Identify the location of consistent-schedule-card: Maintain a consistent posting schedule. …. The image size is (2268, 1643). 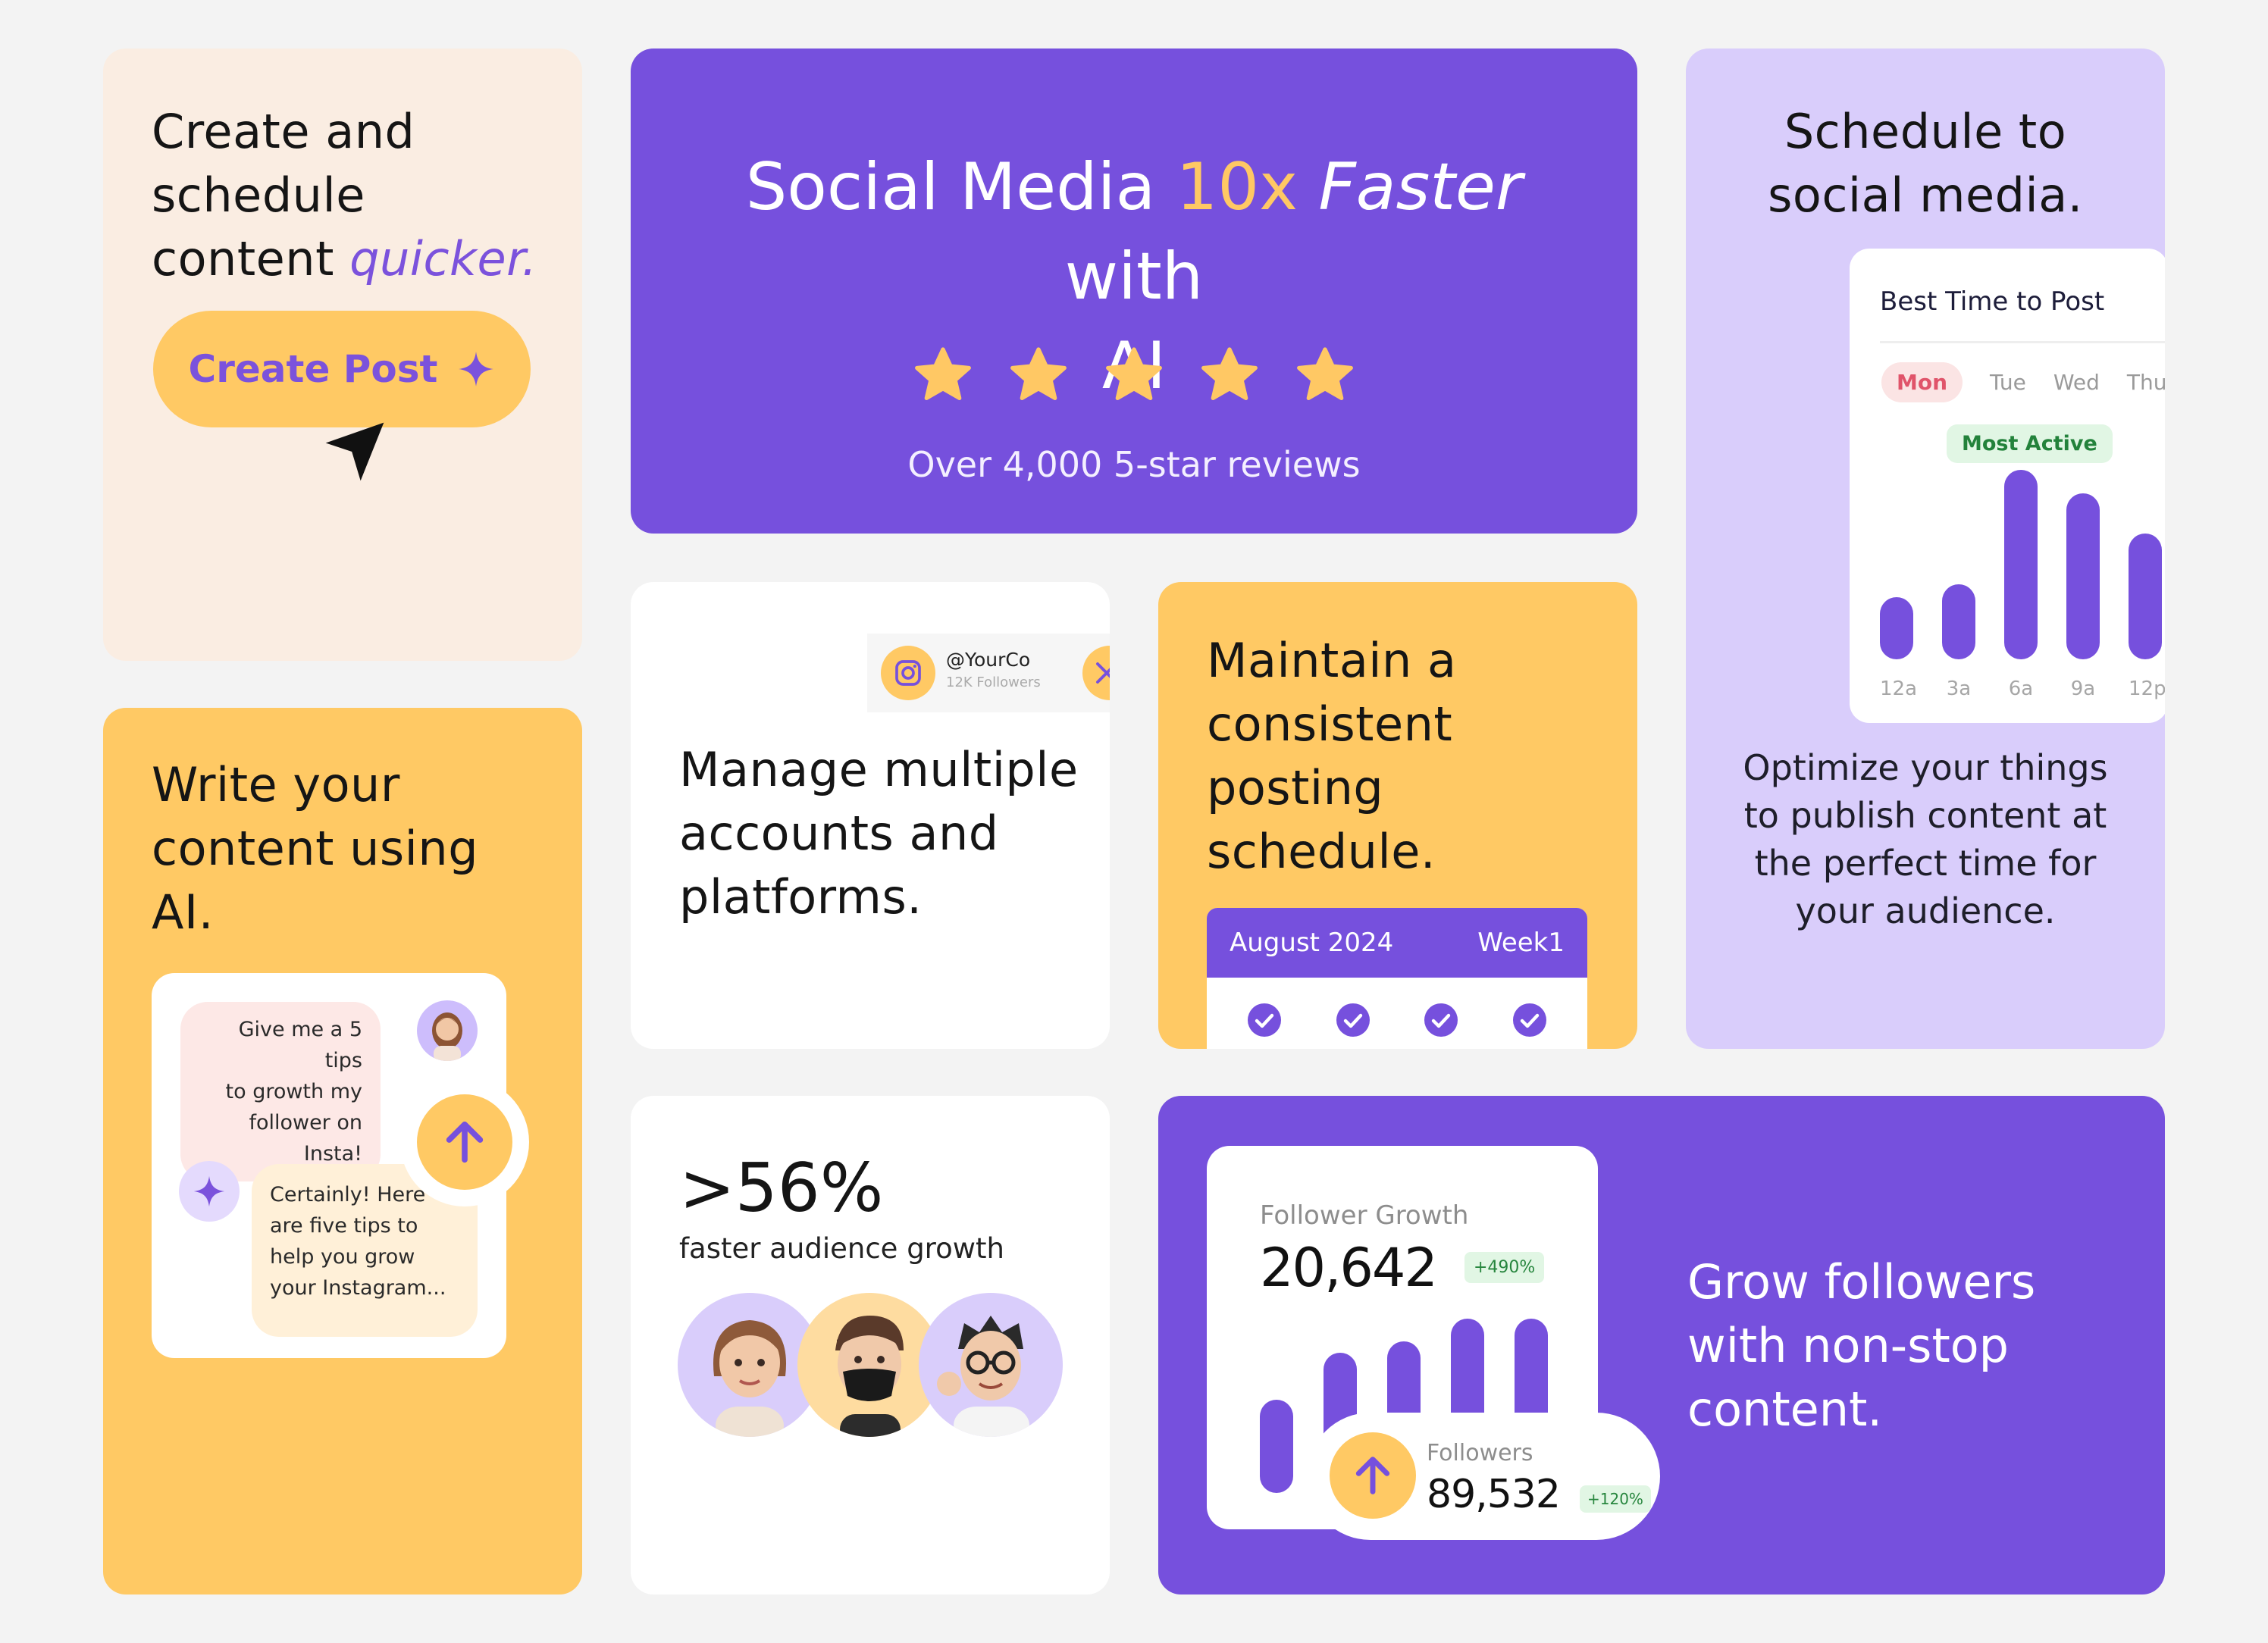
(1397, 815).